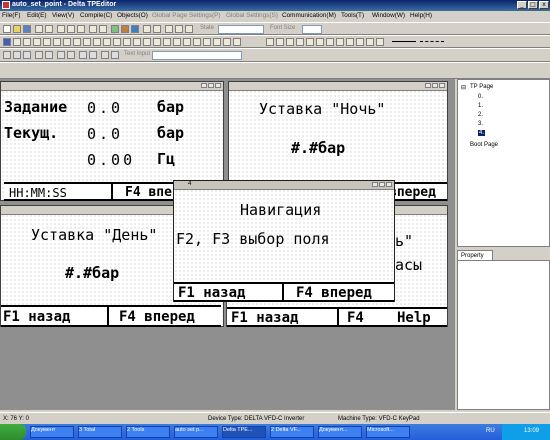 Image resolution: width=550 pixels, height=440 pixels. I want to click on language-indicator: RU, so click(490, 431).